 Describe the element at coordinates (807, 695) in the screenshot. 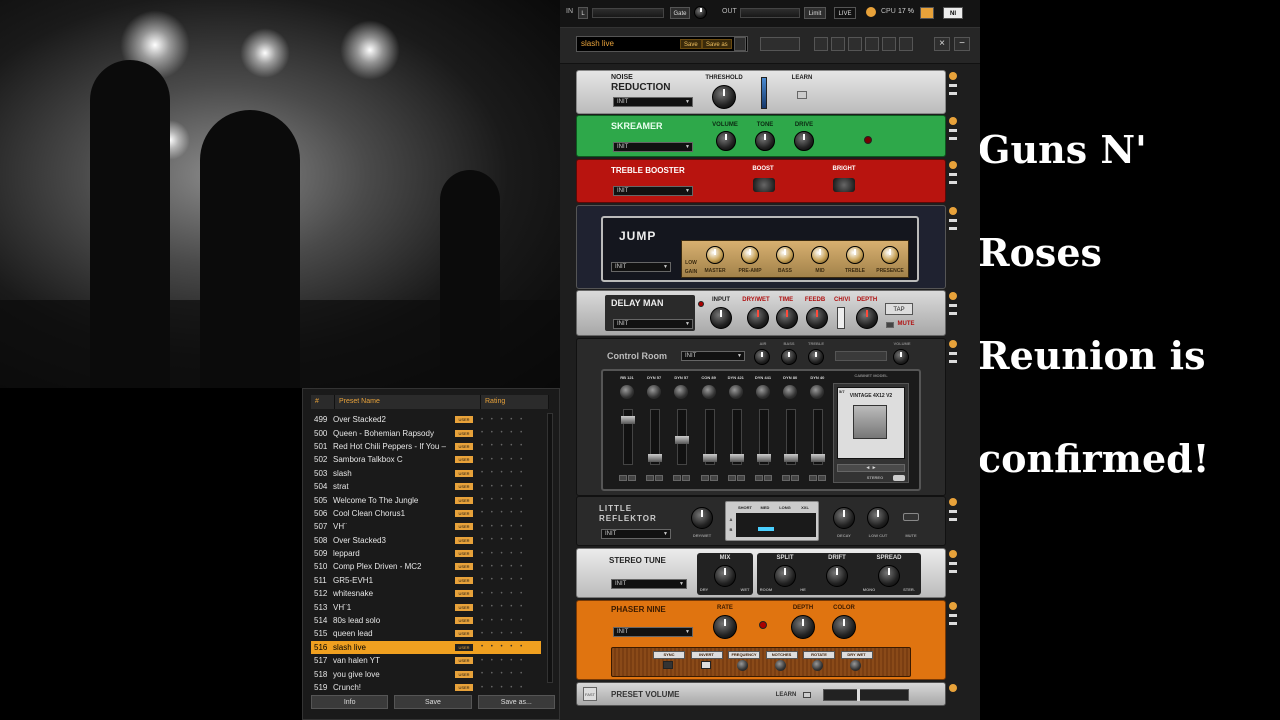

I see `volume-learn-button` at that location.